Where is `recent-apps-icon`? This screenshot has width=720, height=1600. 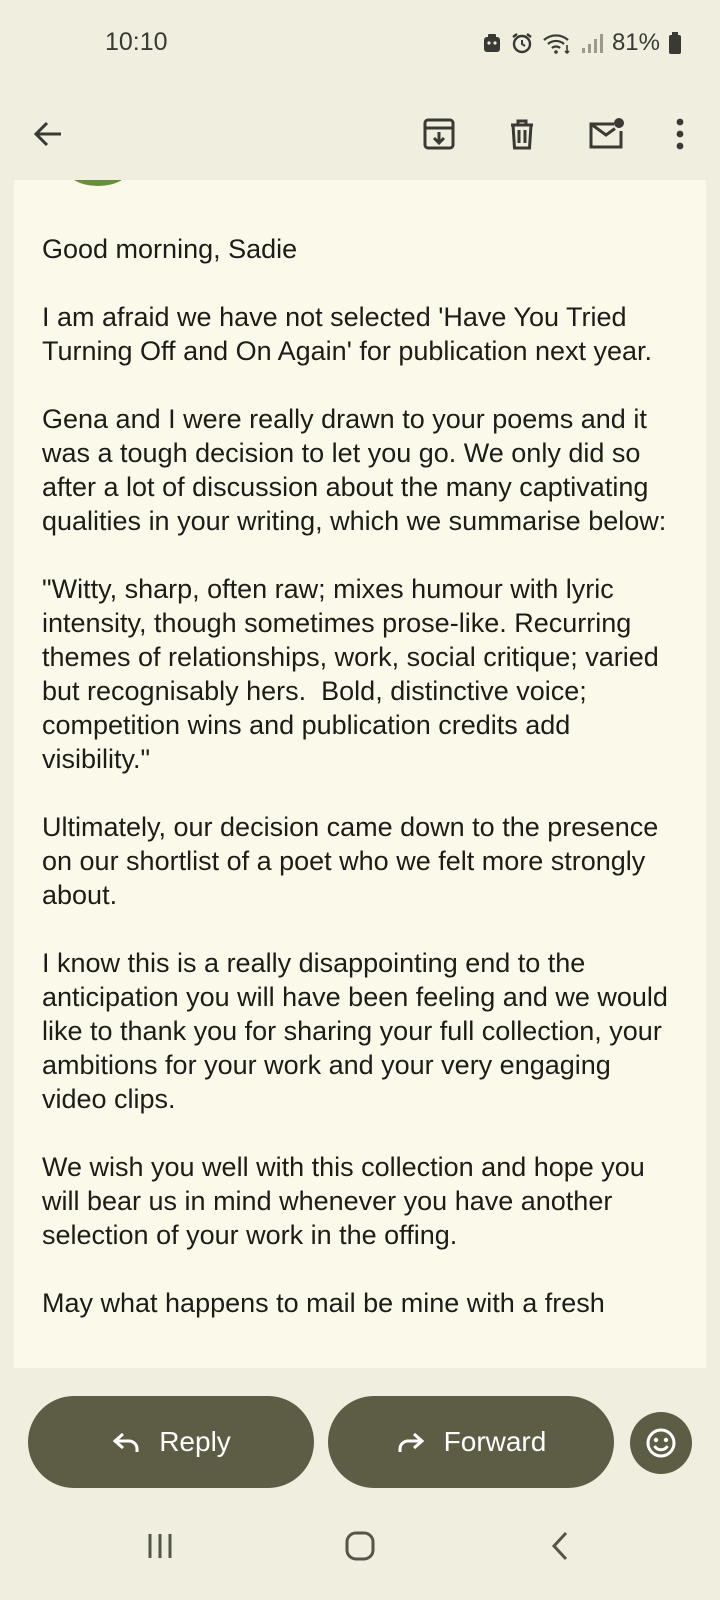
recent-apps-icon is located at coordinates (160, 1546).